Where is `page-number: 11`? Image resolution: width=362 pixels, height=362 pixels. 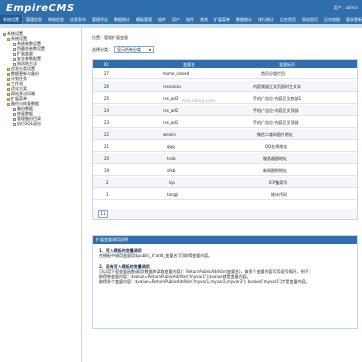 page-number: 11 is located at coordinates (103, 214).